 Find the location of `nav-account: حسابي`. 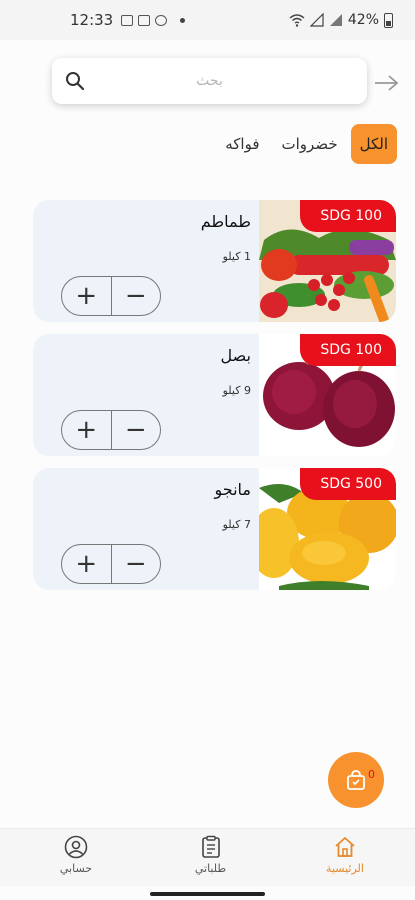

nav-account: حسابي is located at coordinates (76, 857).